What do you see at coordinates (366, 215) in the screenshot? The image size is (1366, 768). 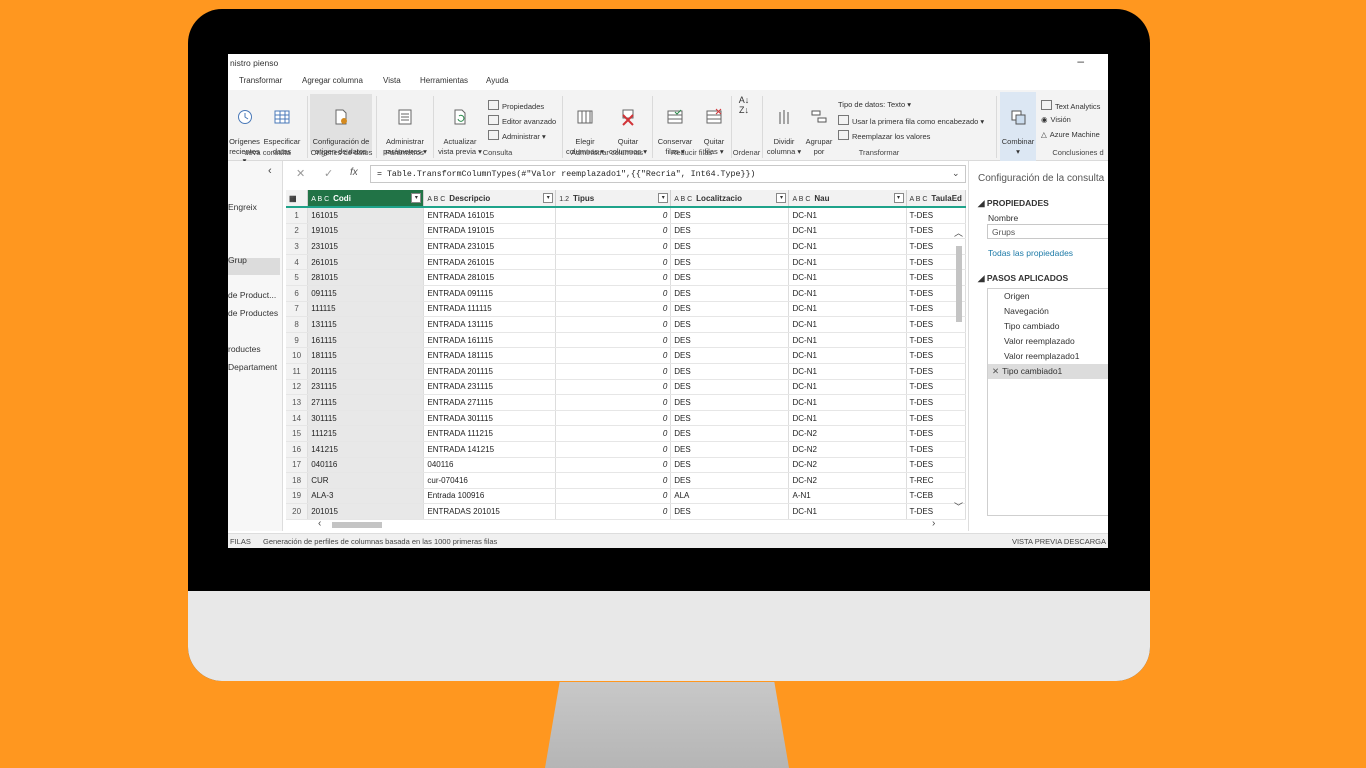 I see `table-cell: 161015` at bounding box center [366, 215].